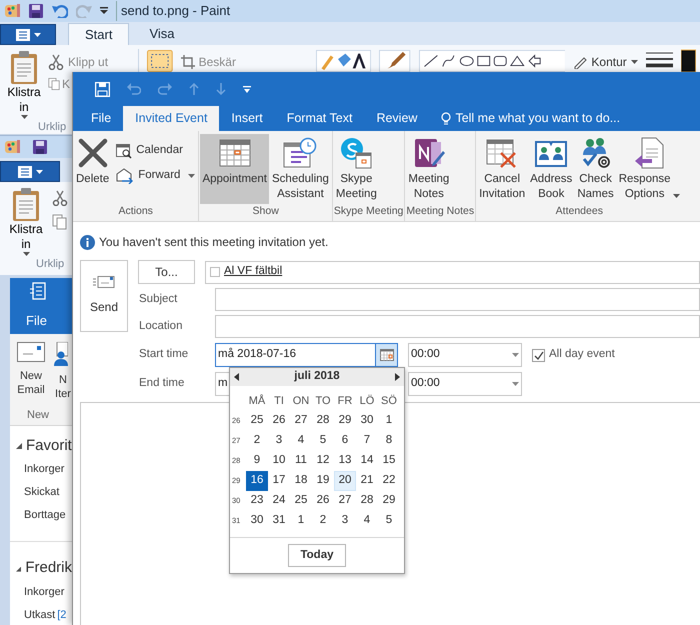  Describe the element at coordinates (156, 151) in the screenshot. I see `ribbon-button: Calendar` at that location.